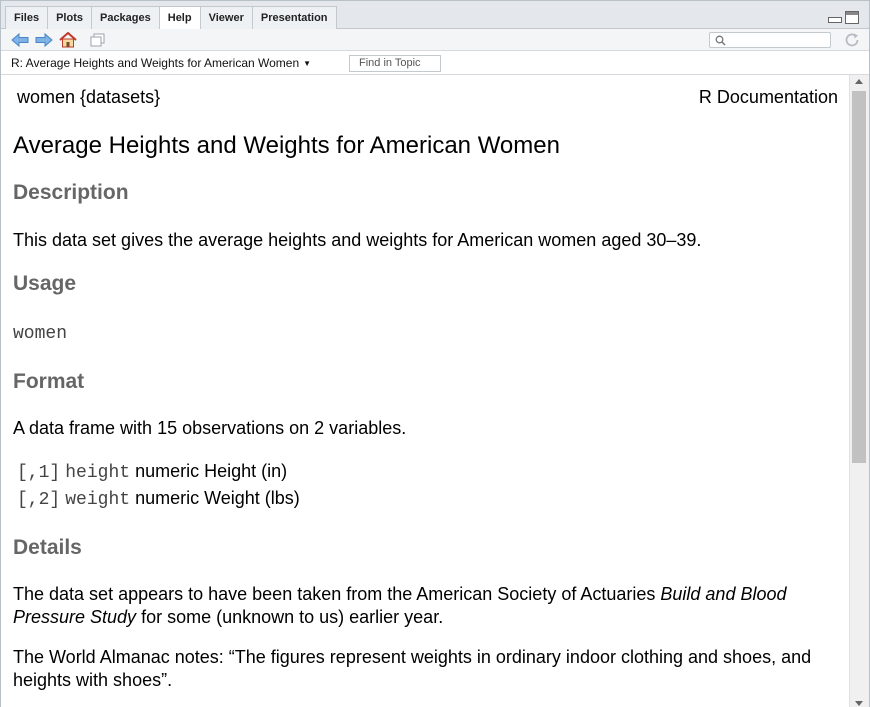 The image size is (870, 707). I want to click on vertical-scrollbar, so click(859, 391).